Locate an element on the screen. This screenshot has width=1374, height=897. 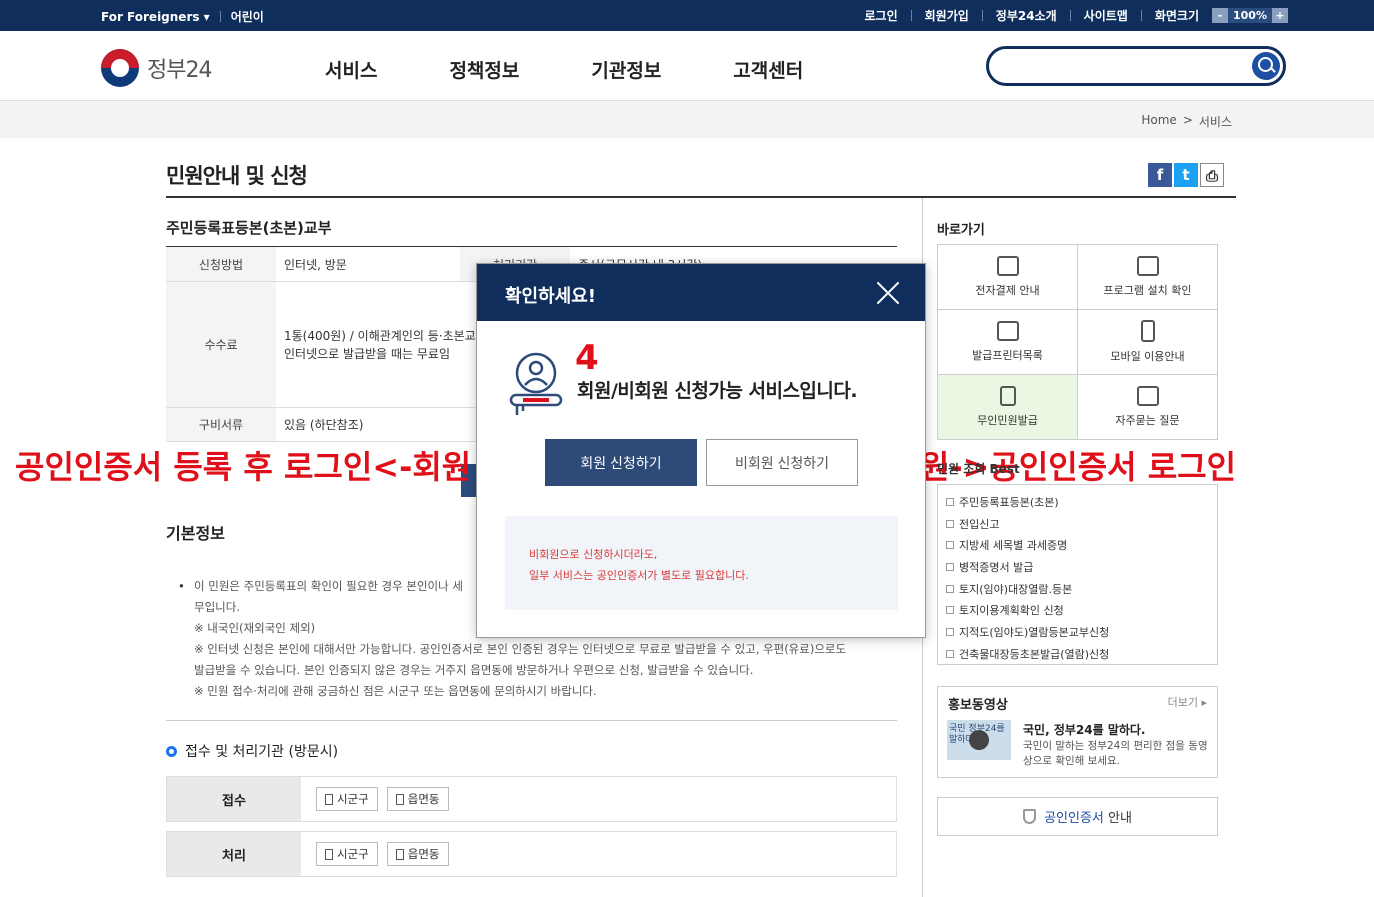
play-icon is located at coordinates (979, 740).